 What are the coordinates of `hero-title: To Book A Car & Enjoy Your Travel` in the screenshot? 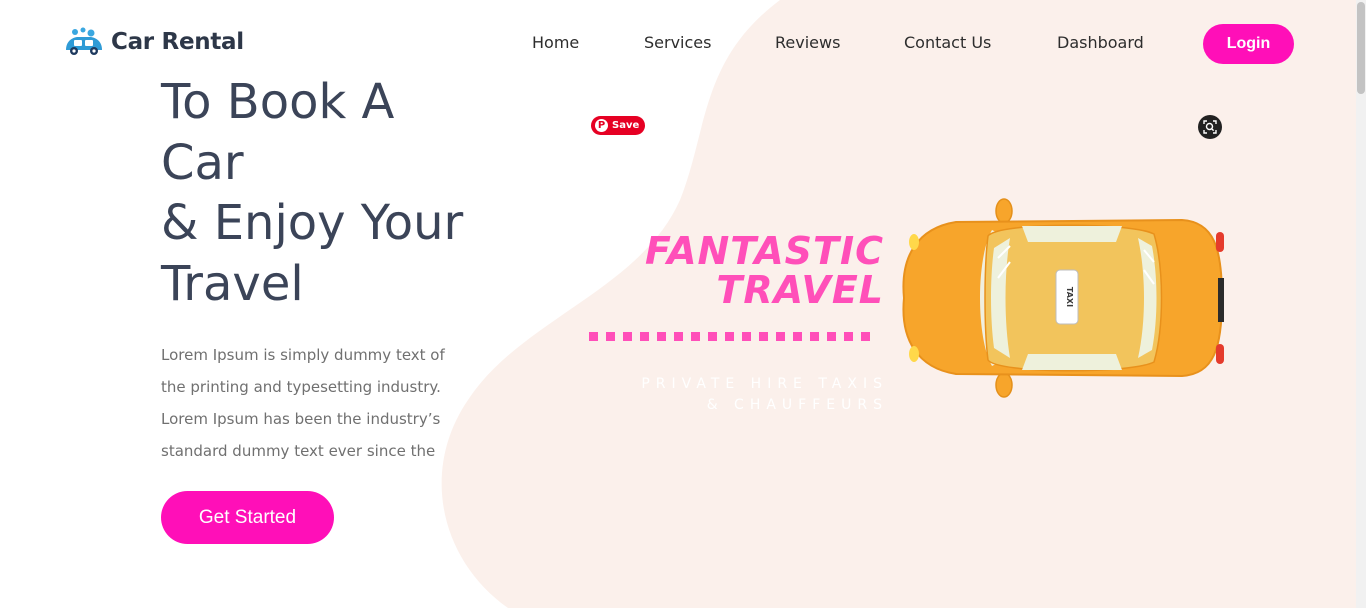 It's located at (341, 193).